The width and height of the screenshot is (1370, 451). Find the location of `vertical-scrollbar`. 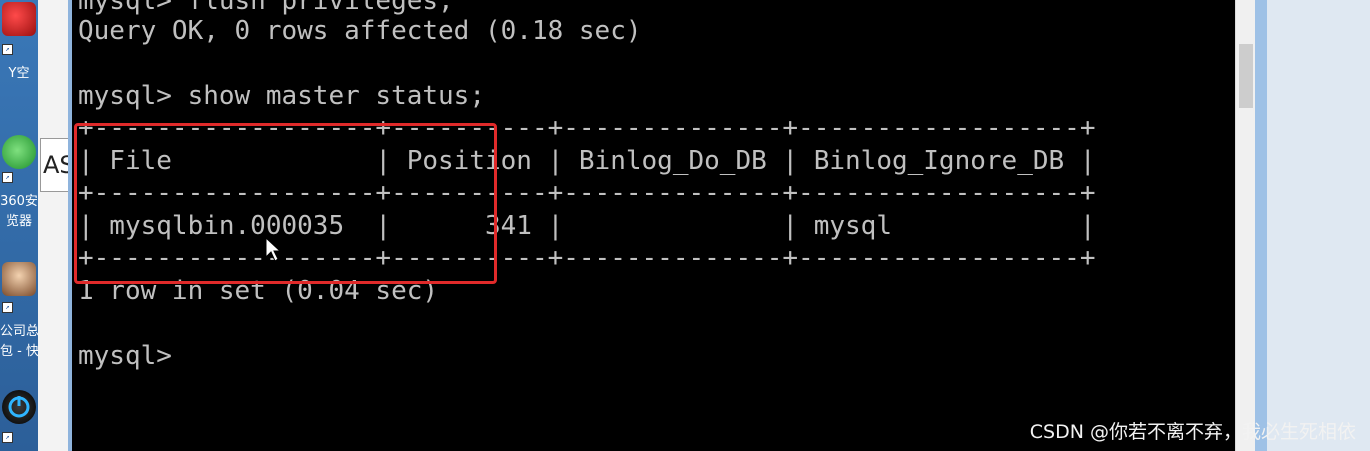

vertical-scrollbar is located at coordinates (1245, 225).